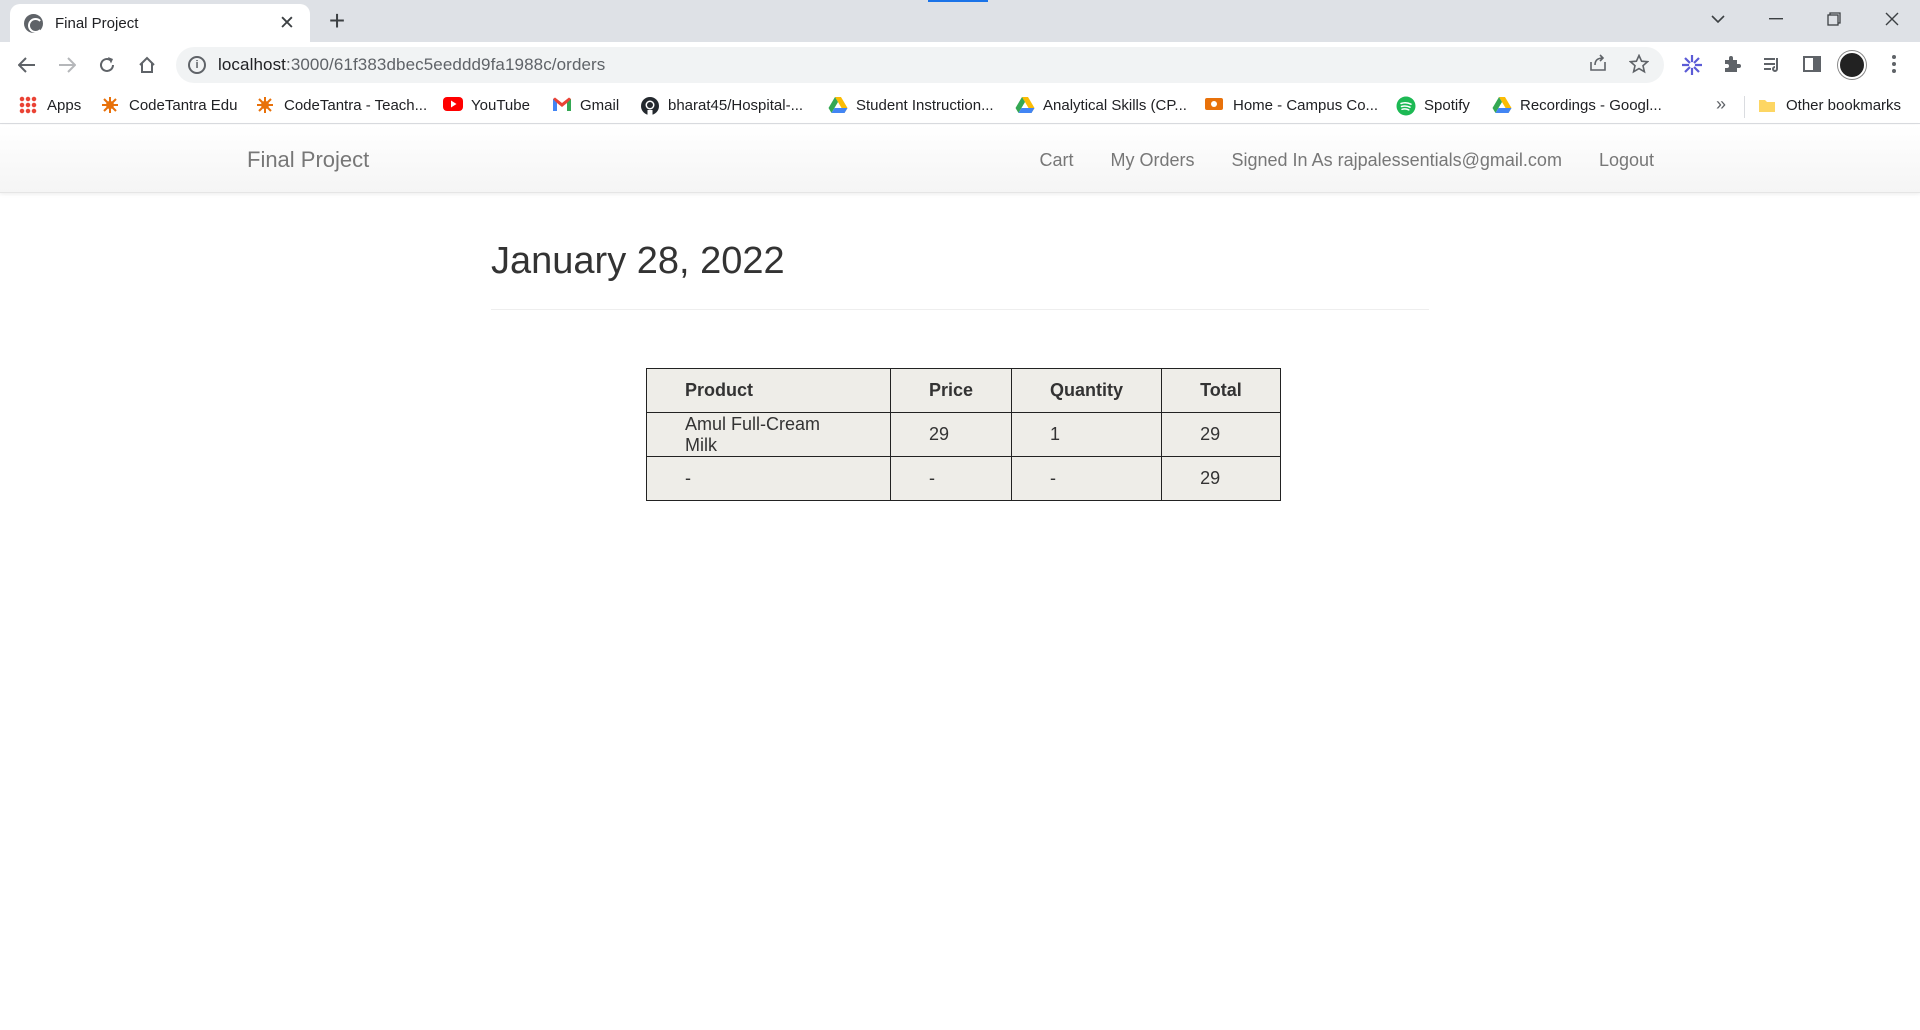 The height and width of the screenshot is (1030, 1920). Describe the element at coordinates (951, 478) in the screenshot. I see `cell-price: -` at that location.